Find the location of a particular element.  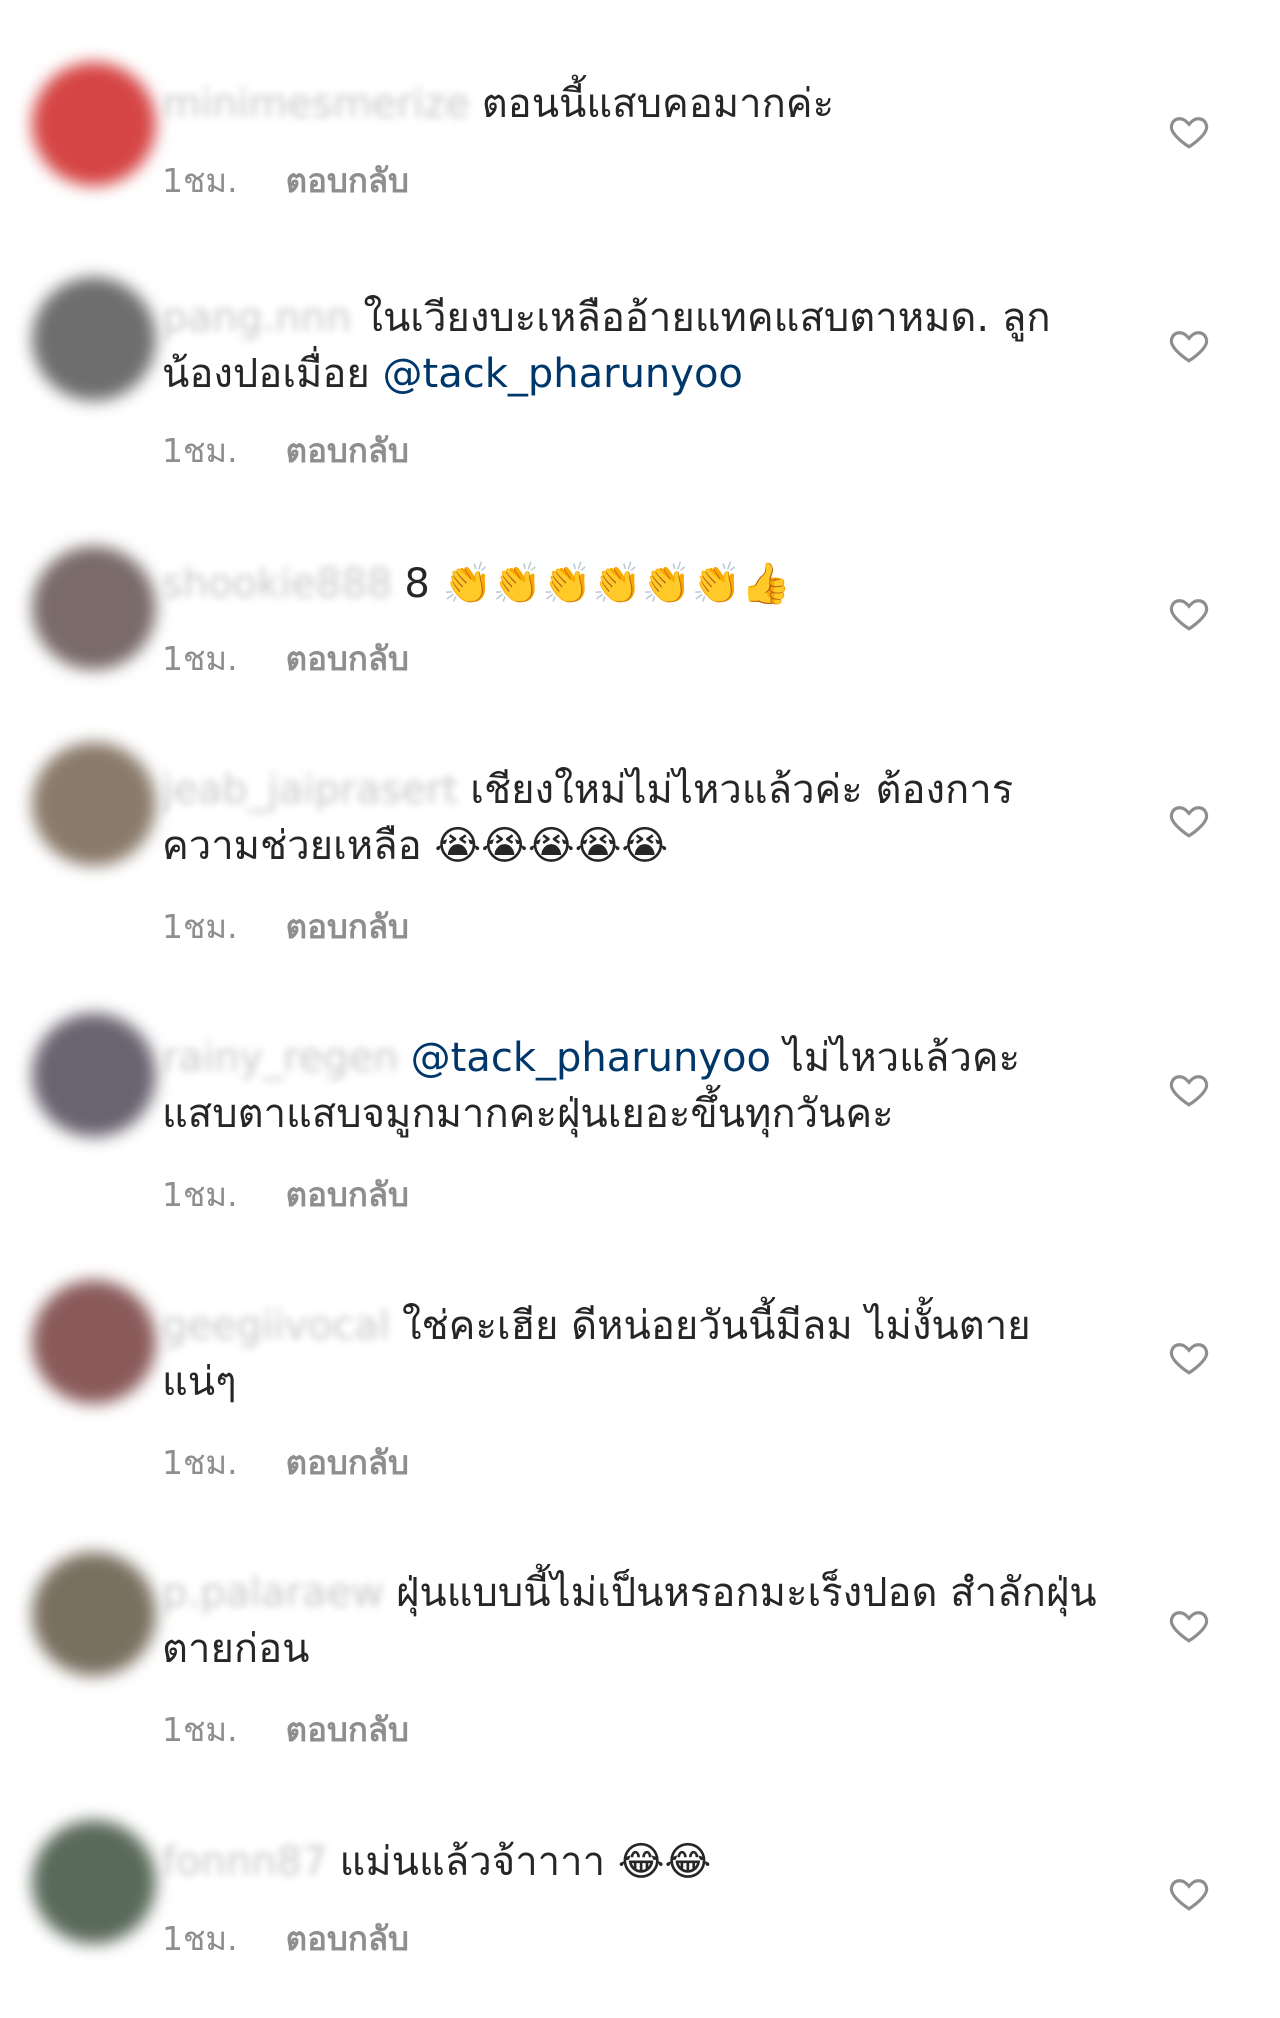

comment-text: 8 is located at coordinates (423, 584).